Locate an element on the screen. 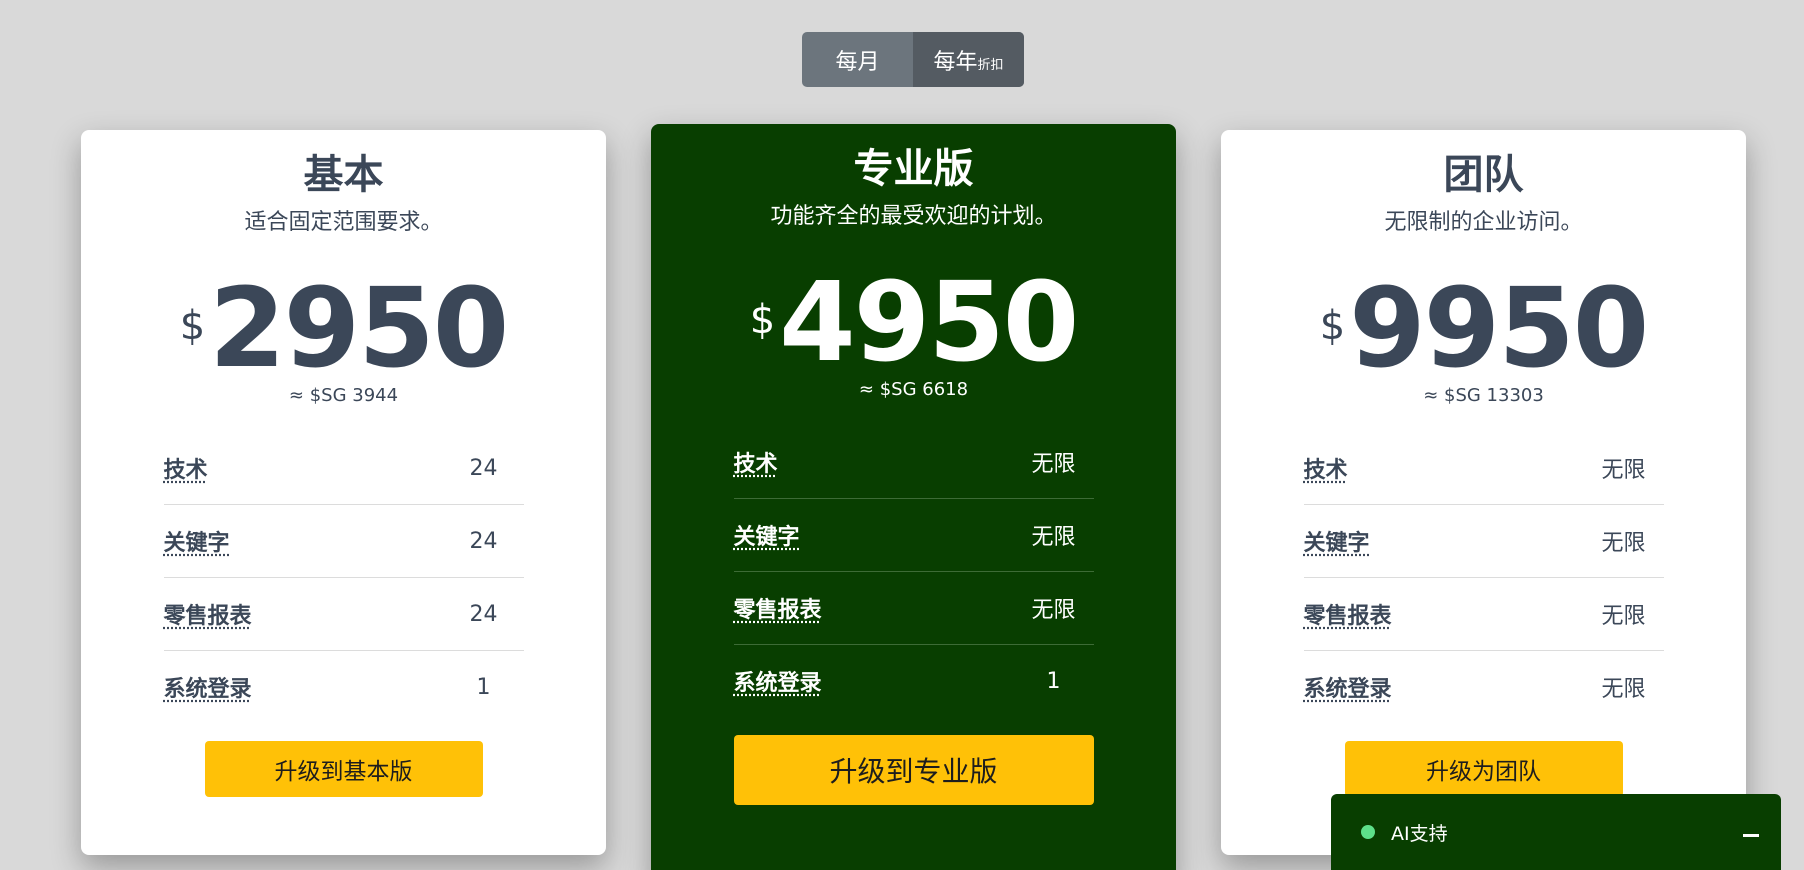  plan-description: 无限制的企业访问。 is located at coordinates (1483, 222).